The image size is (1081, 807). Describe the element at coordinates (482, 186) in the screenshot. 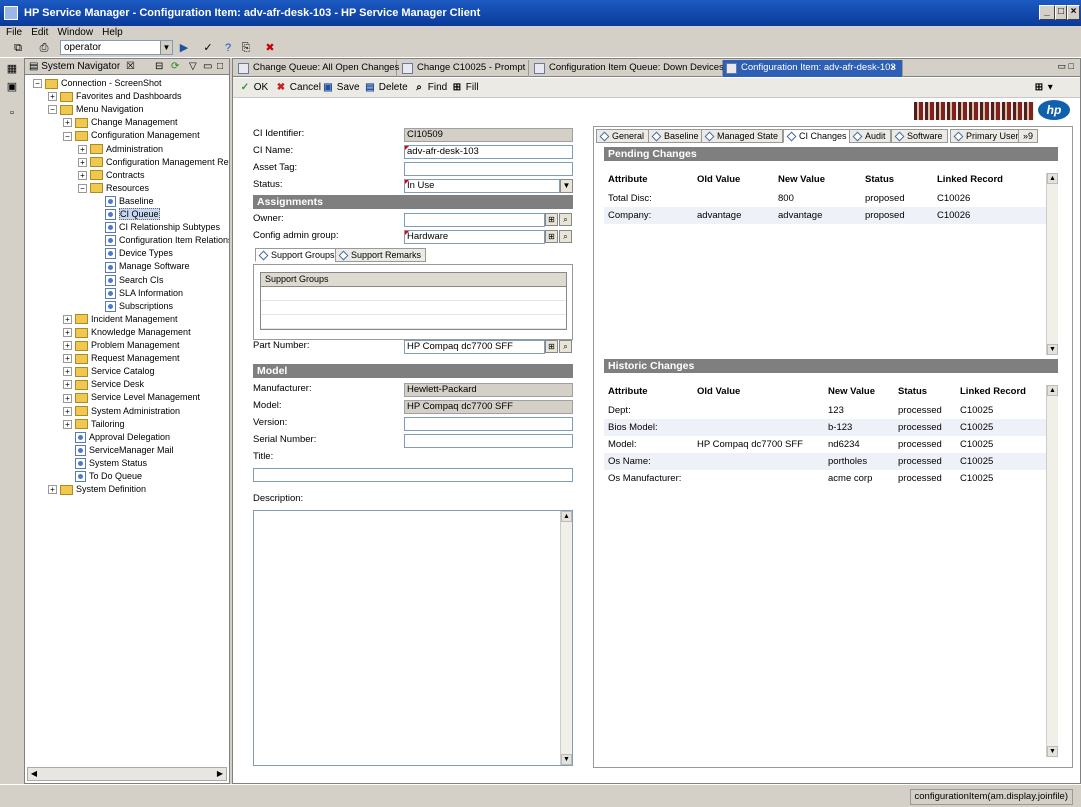

I see `status-select: In Use` at that location.